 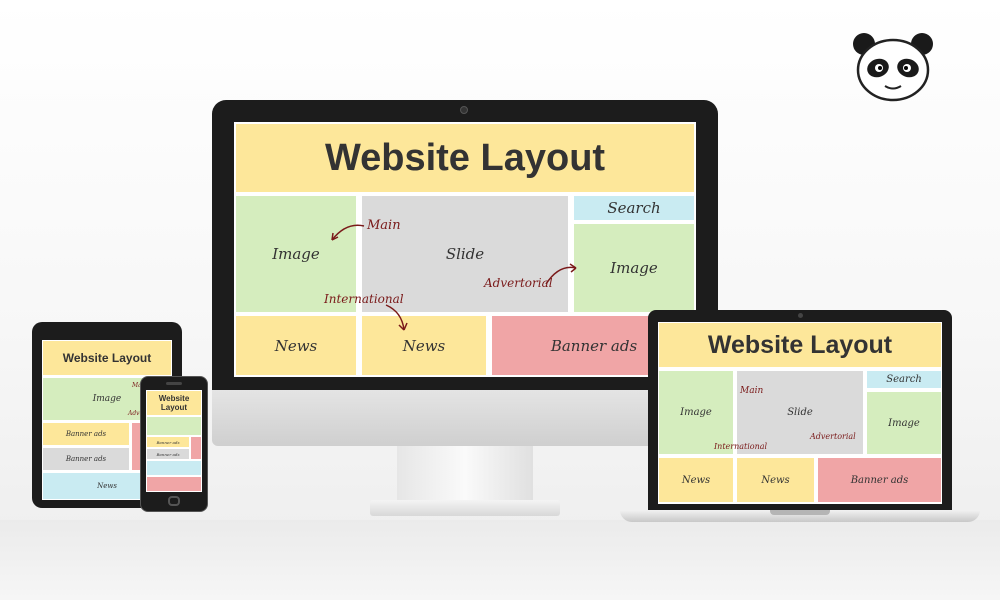 I want to click on slide-label: Slide, so click(x=800, y=412).